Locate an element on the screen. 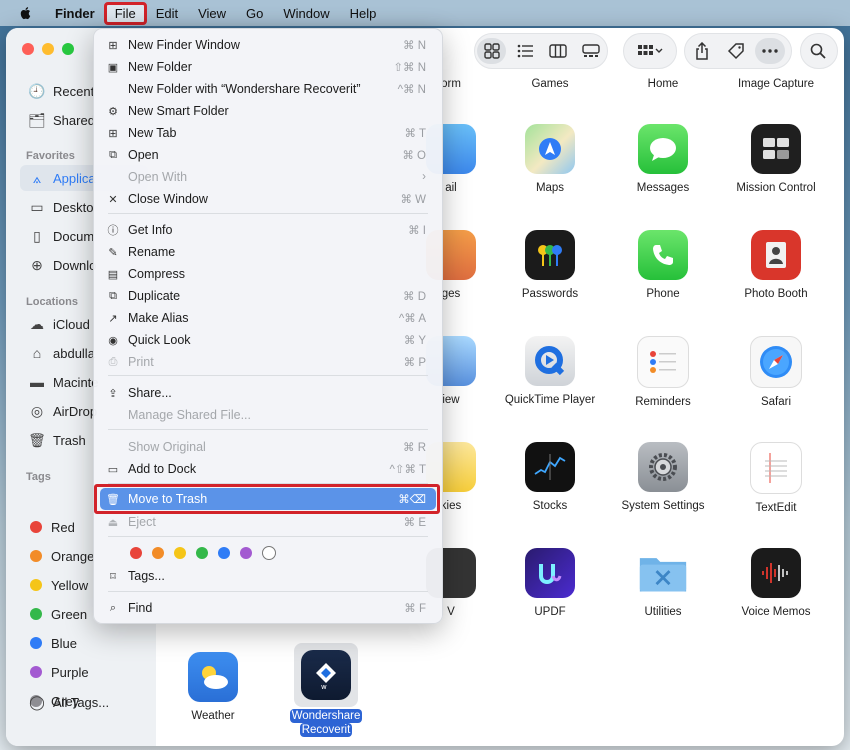  app-item-reminders: Reminders is located at coordinates (663, 372).